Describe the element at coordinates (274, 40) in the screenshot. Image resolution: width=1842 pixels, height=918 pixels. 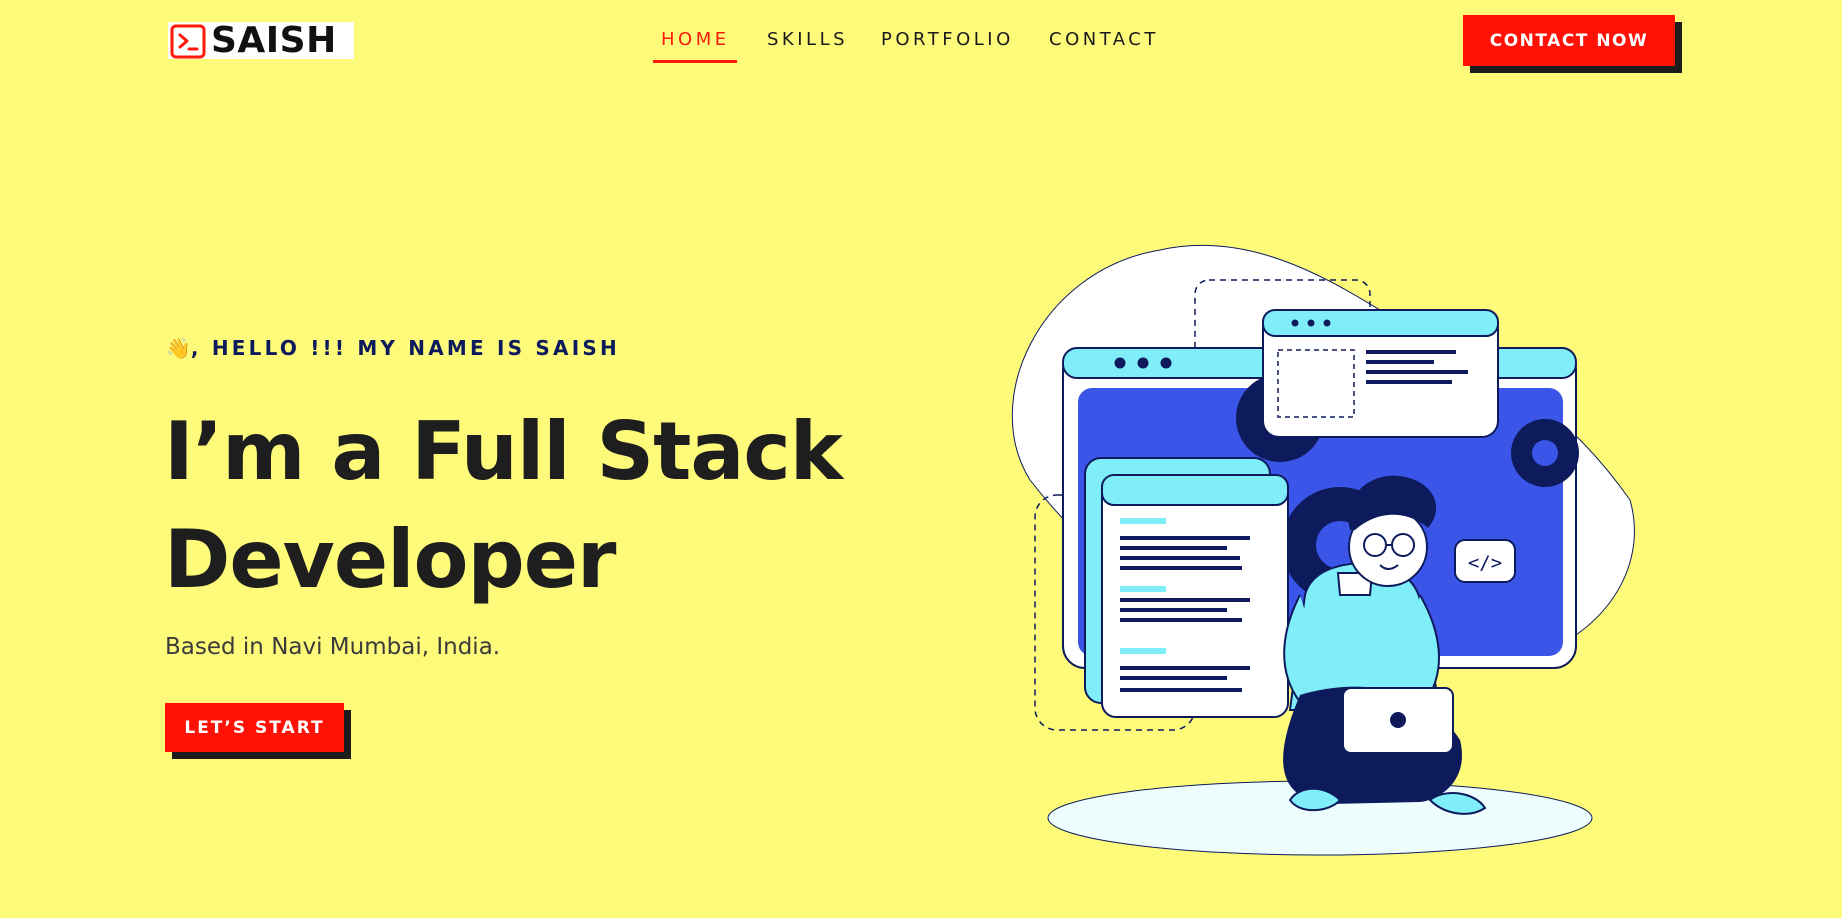
I see `logo-text: SAISH` at that location.